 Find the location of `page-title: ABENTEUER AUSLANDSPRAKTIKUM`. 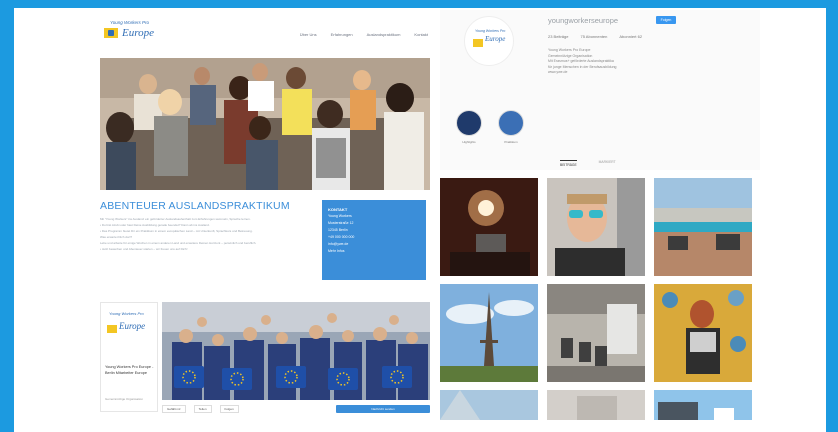

page-title: ABENTEUER AUSLANDSPRAKTIKUM is located at coordinates (195, 206).